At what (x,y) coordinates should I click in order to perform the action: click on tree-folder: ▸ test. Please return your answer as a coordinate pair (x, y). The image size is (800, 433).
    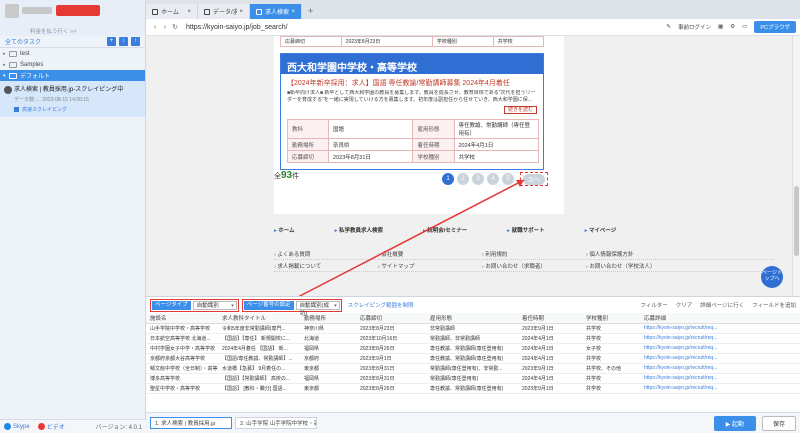
    Looking at the image, I should click on (72, 53).